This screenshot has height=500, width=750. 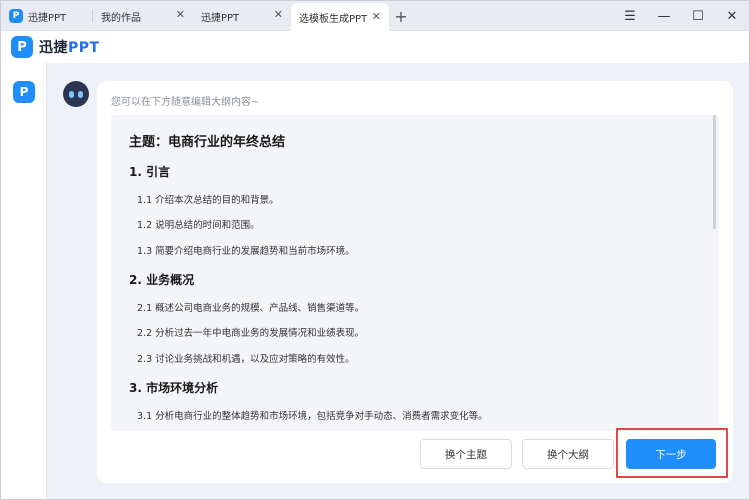 What do you see at coordinates (630, 16) in the screenshot?
I see `menu-icon: ☰` at bounding box center [630, 16].